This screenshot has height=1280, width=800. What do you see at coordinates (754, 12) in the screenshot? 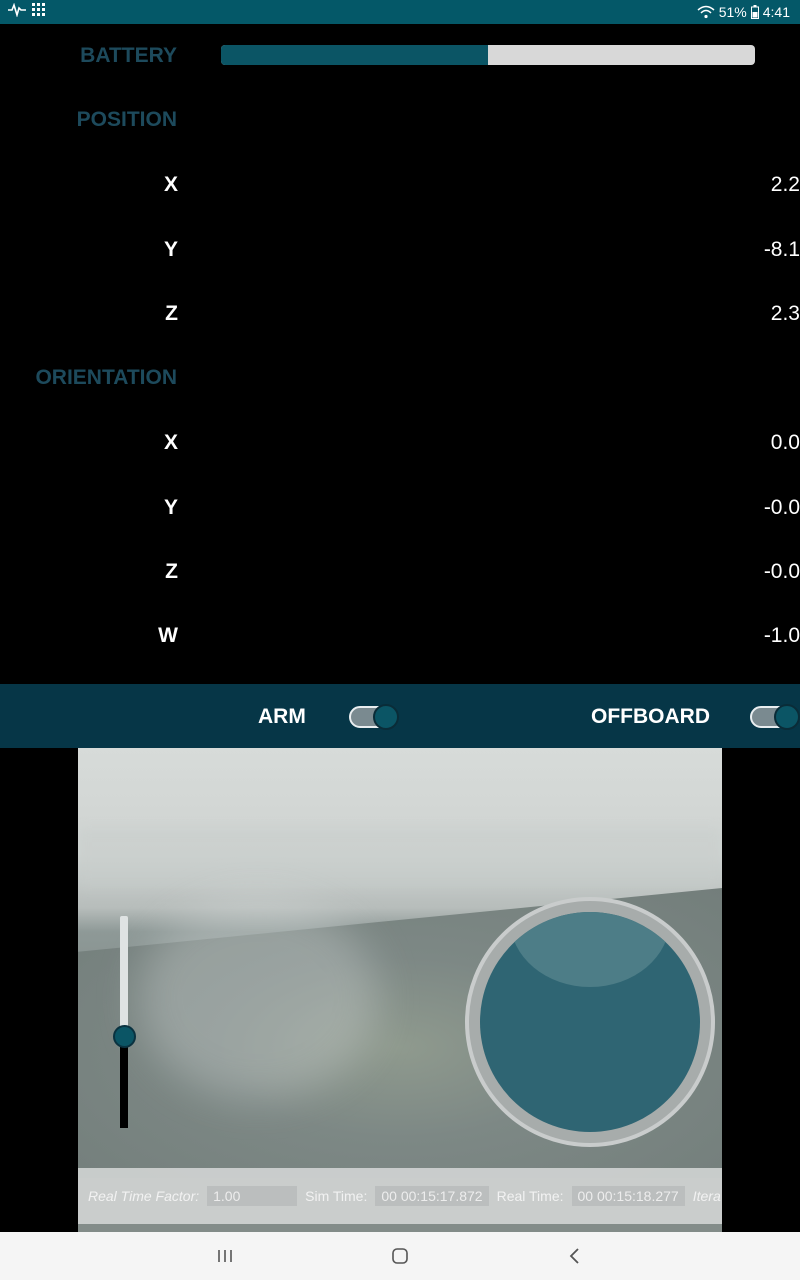
I see `battery-icon` at bounding box center [754, 12].